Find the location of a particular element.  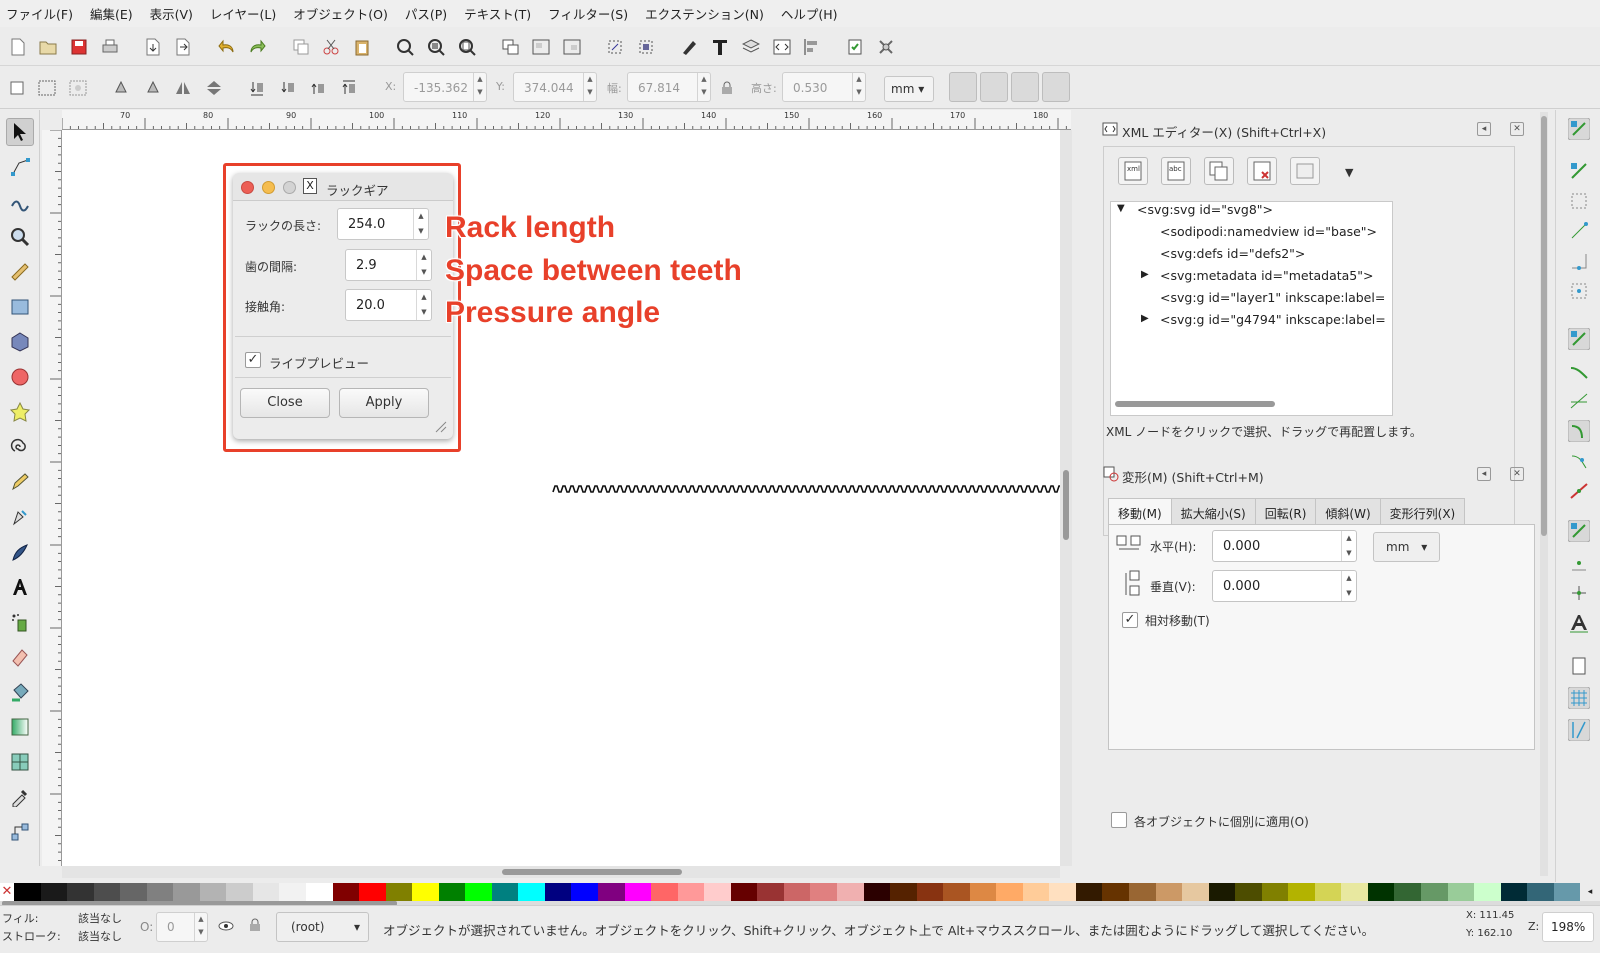

text-font-icon is located at coordinates (720, 47).